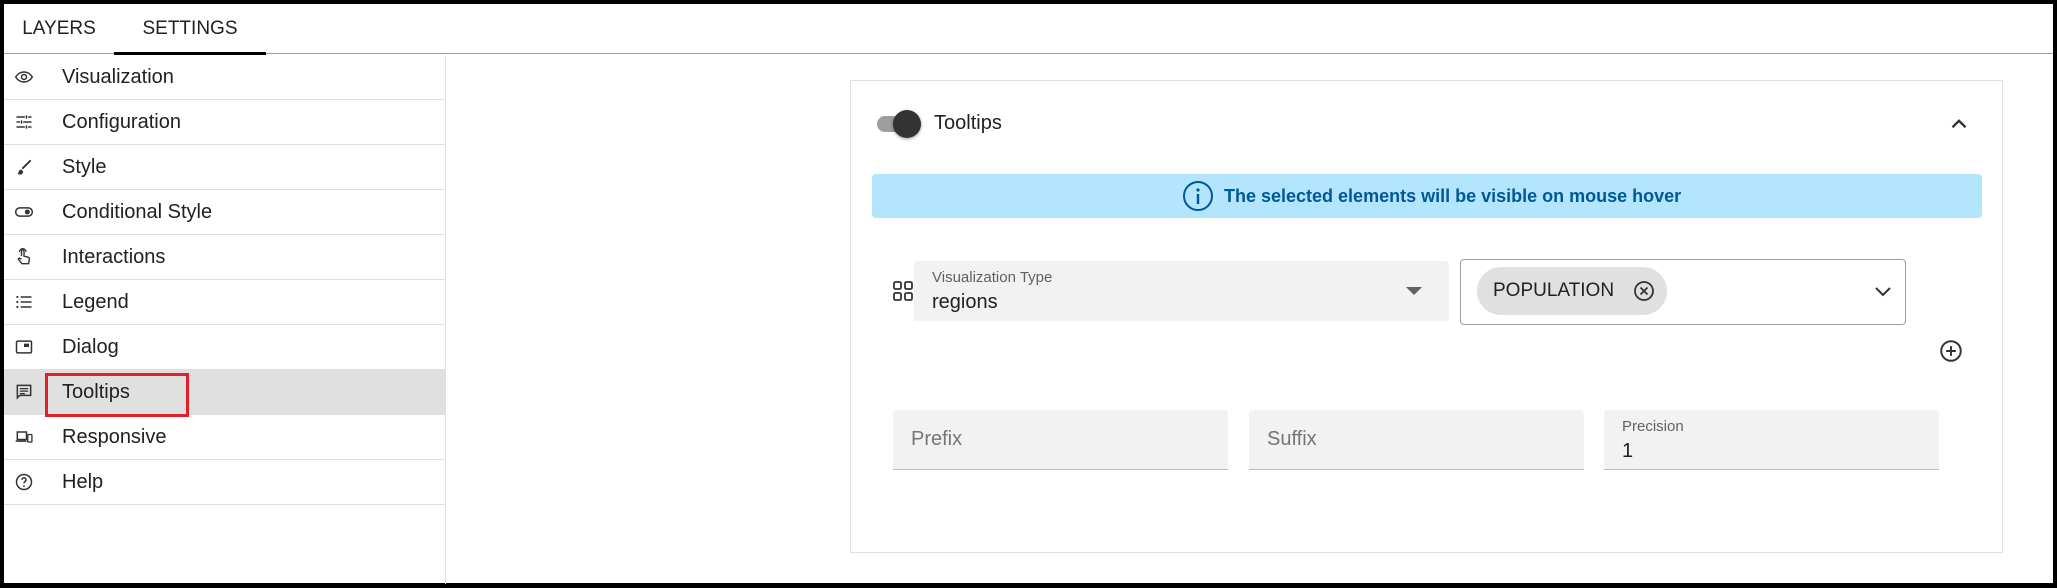 This screenshot has height=588, width=2057. I want to click on suffix-placeholder: Suffix, so click(1292, 439).